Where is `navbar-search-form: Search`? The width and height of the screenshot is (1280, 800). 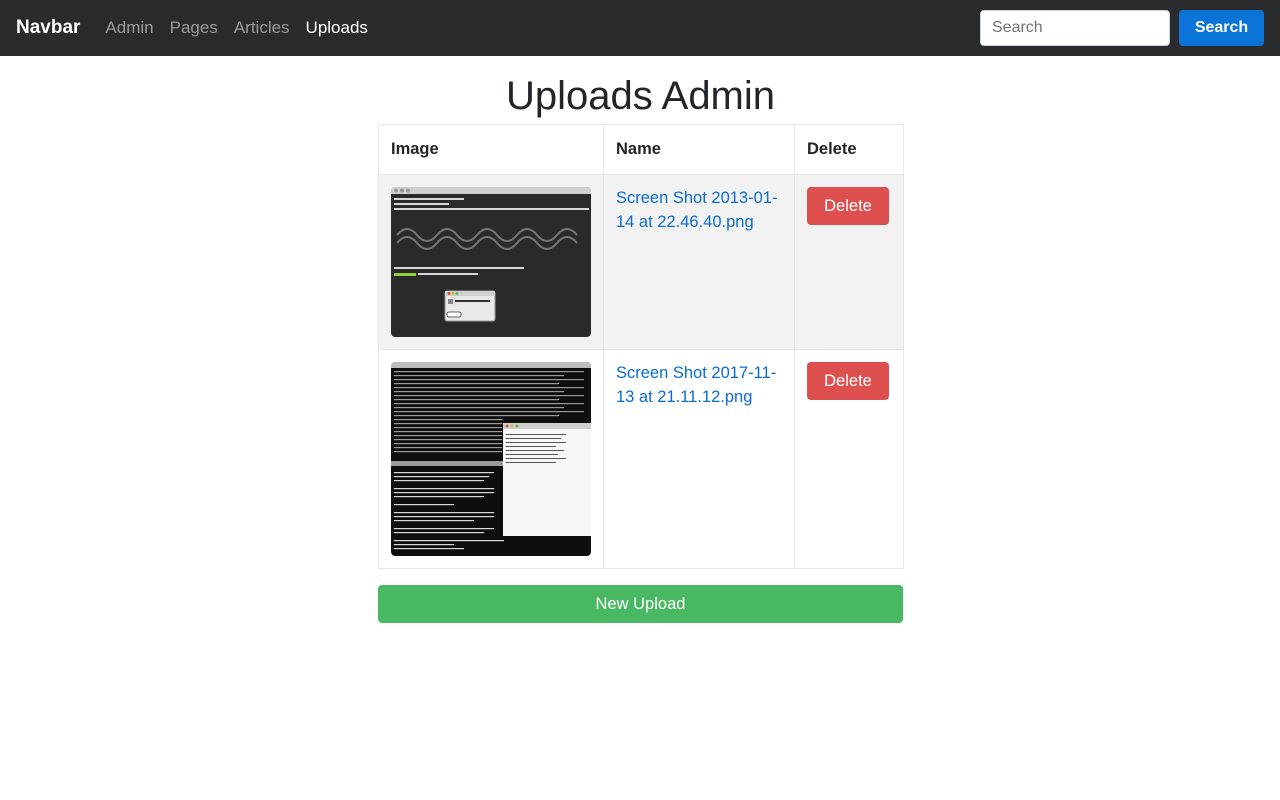
navbar-search-form: Search is located at coordinates (1122, 28).